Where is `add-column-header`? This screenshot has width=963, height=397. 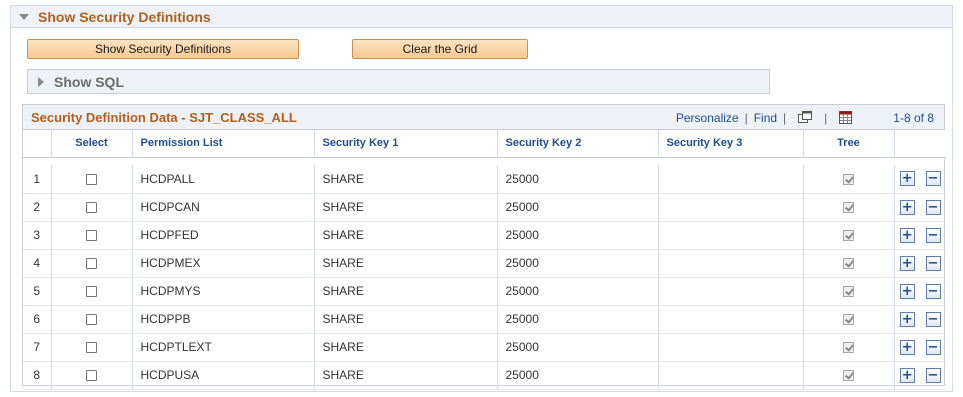 add-column-header is located at coordinates (907, 144).